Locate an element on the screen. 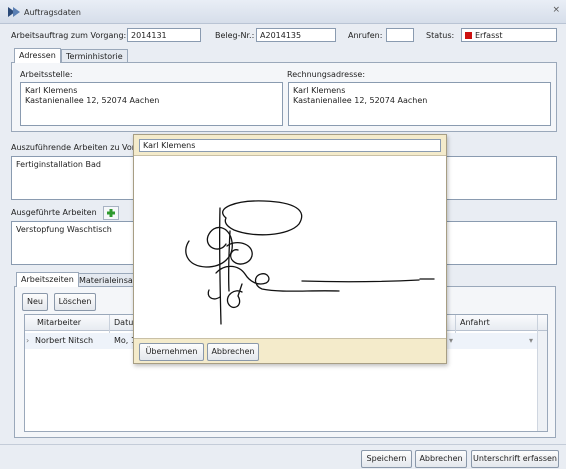  tab-terminhistorie: Terminhistorie is located at coordinates (94, 56).